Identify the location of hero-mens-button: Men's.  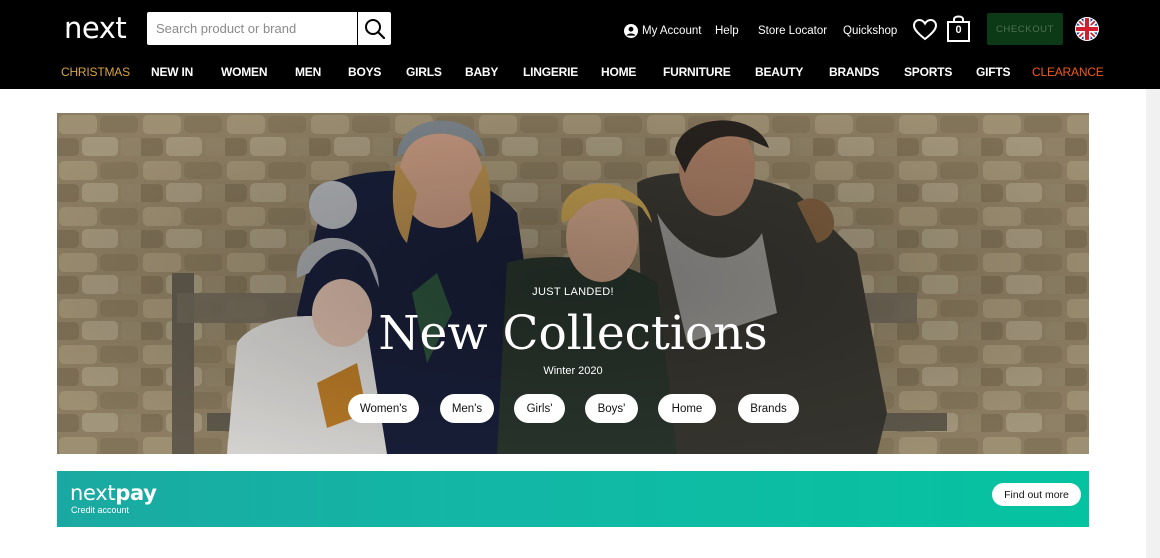
(467, 408).